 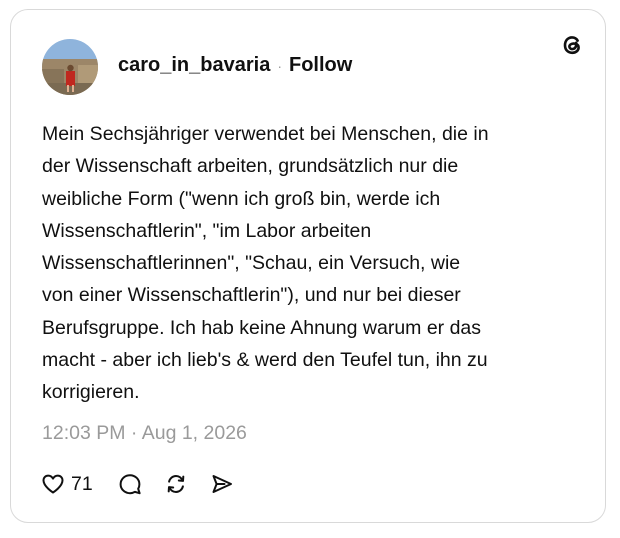 I want to click on share-button, so click(x=222, y=484).